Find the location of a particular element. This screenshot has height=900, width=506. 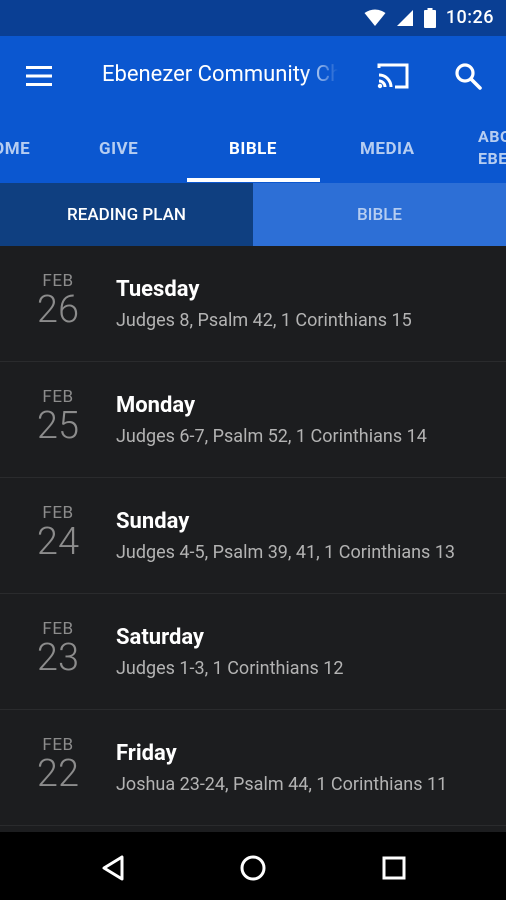

app-bar: Ebenezer Community Church is located at coordinates (253, 76).